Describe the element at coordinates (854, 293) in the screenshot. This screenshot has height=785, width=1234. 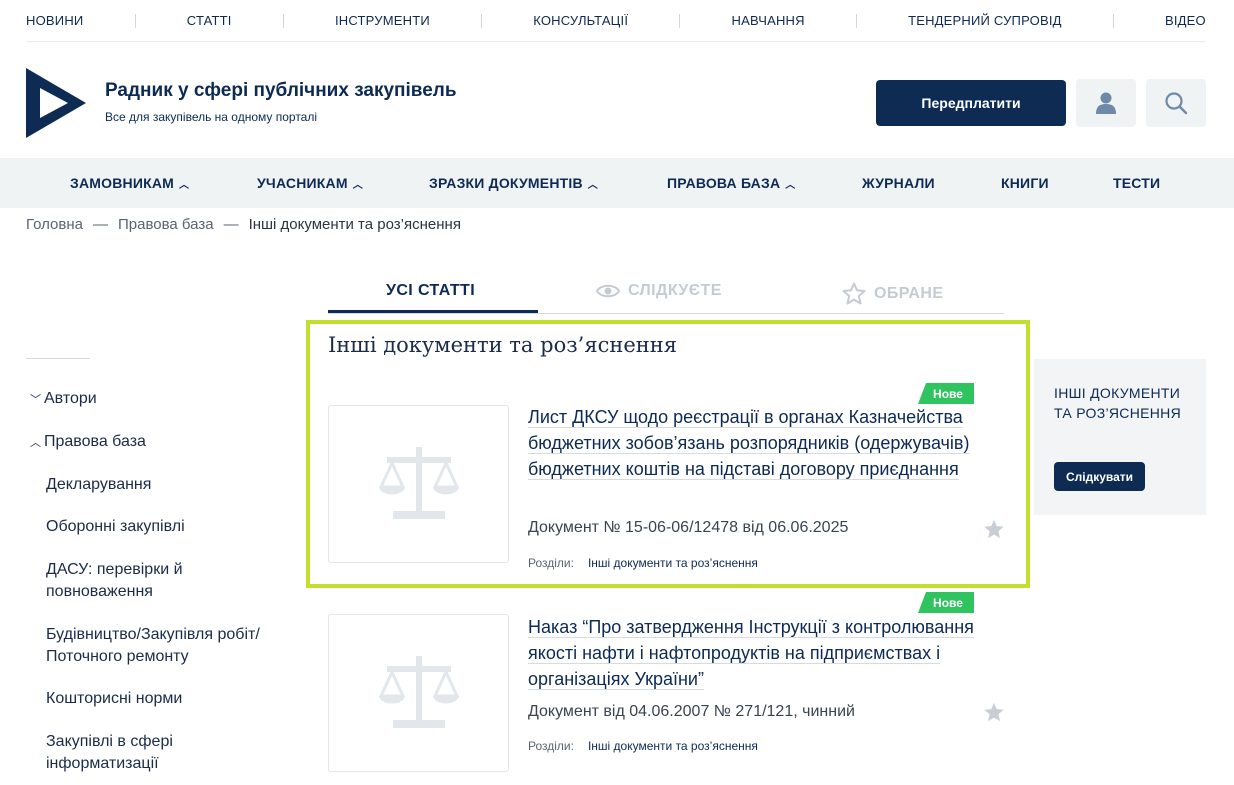
I see `star-outline-icon` at that location.